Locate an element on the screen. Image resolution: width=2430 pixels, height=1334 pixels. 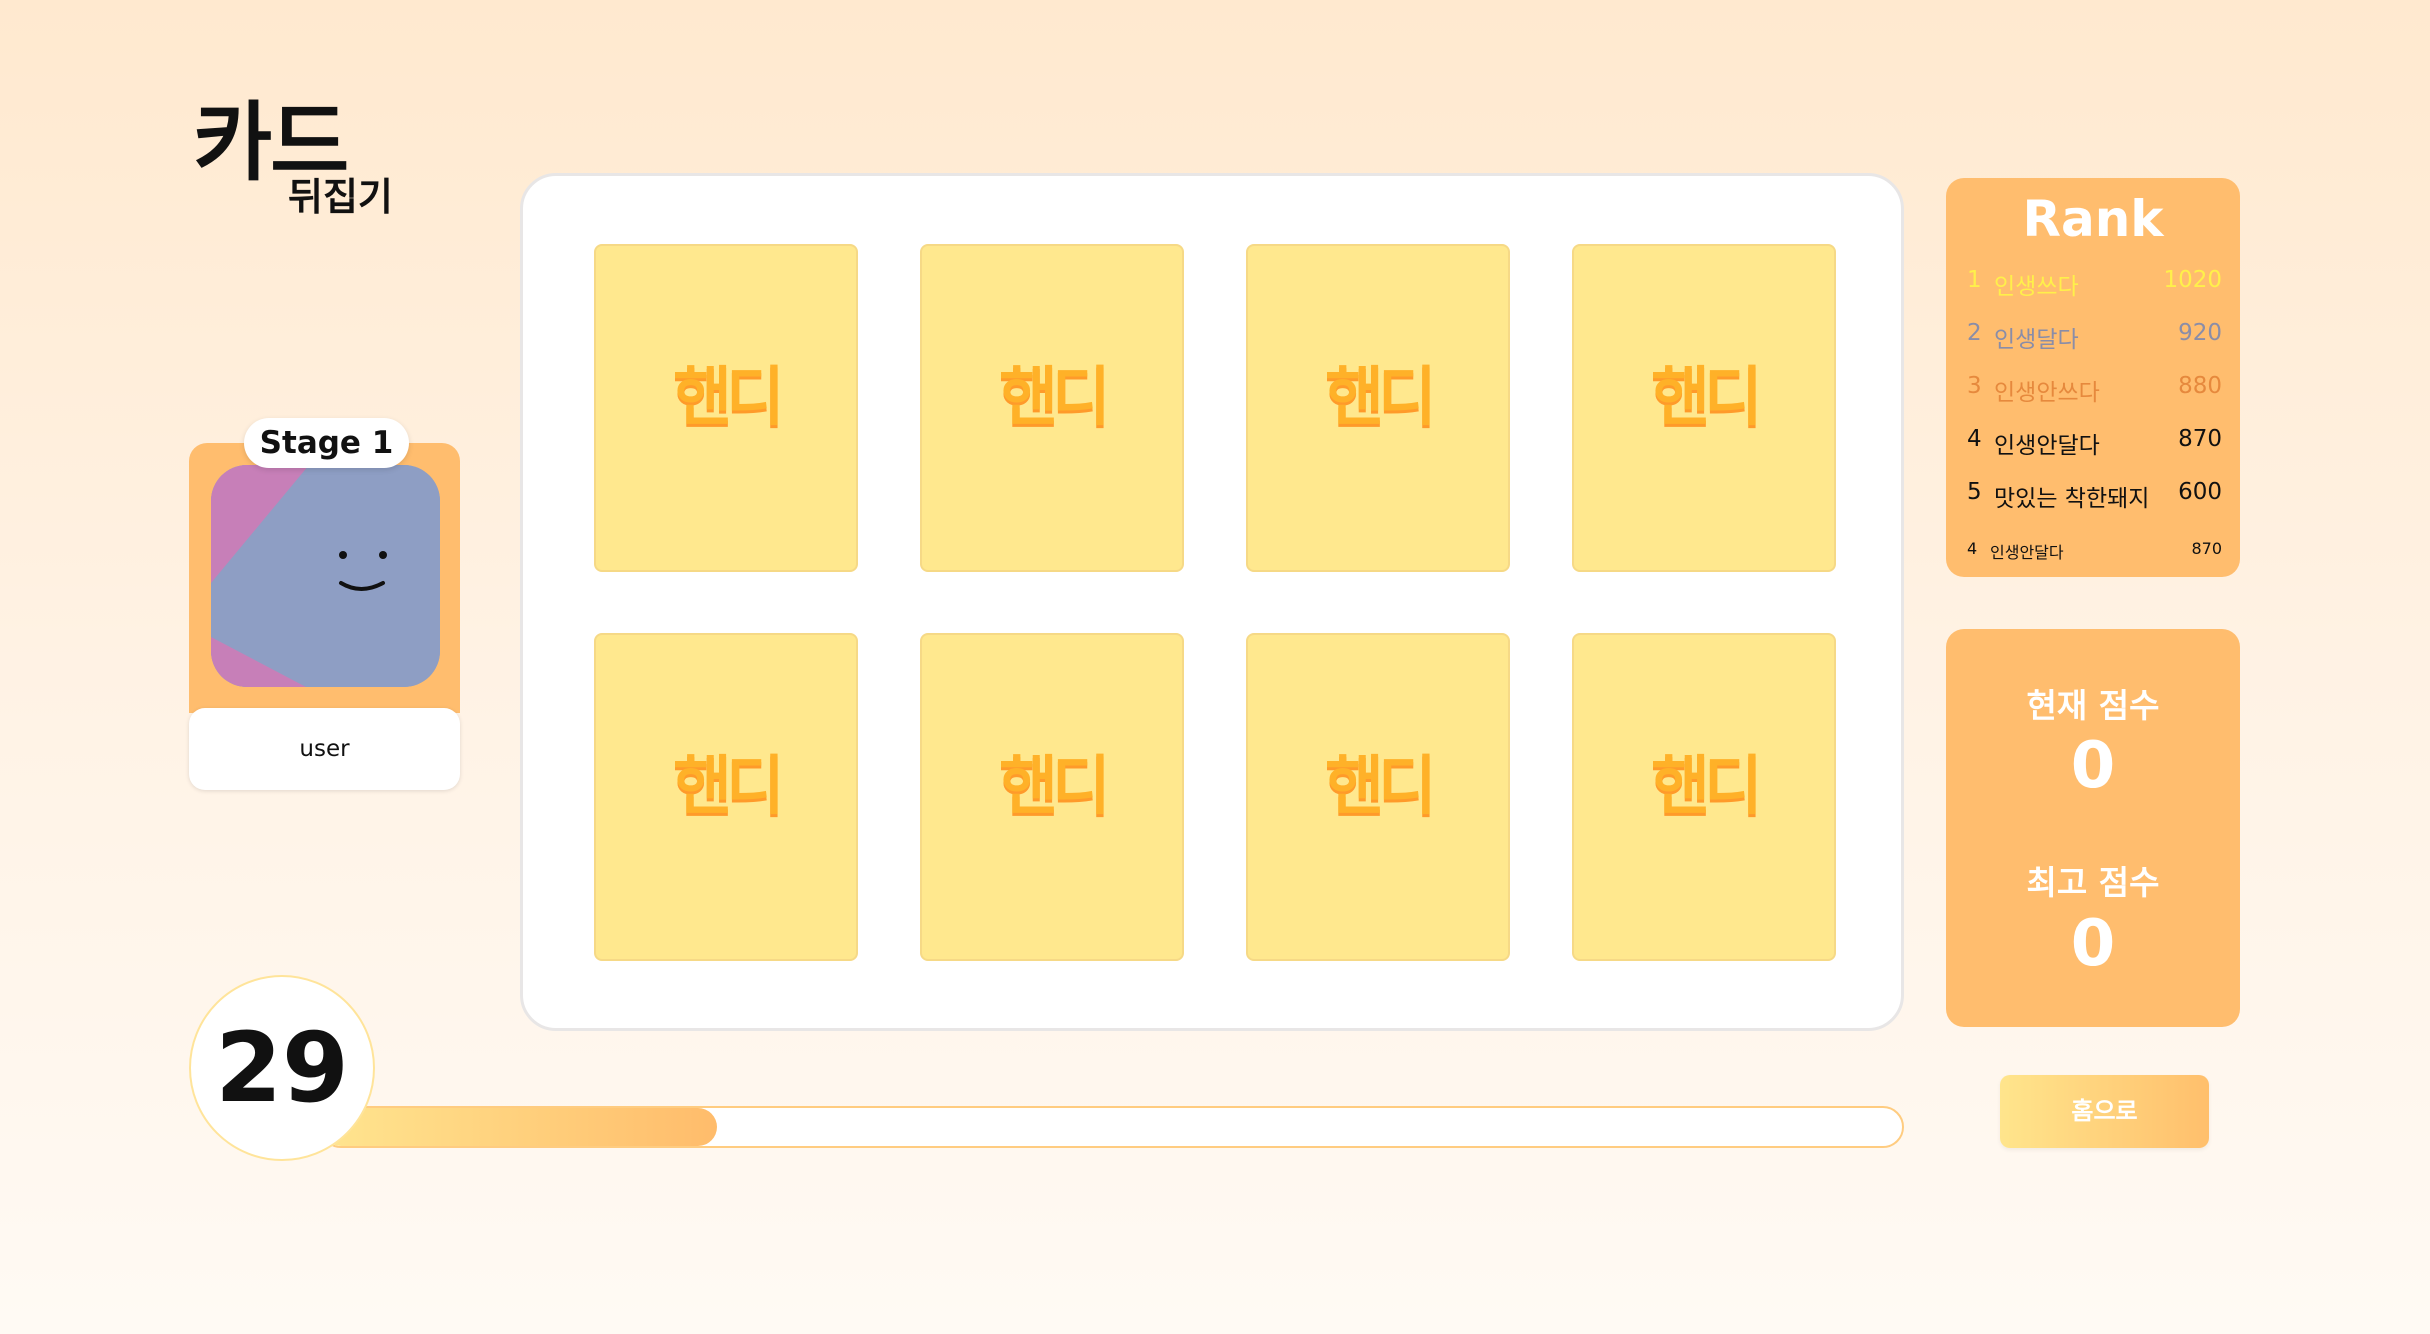
timer-display: 29 is located at coordinates (282, 1068).